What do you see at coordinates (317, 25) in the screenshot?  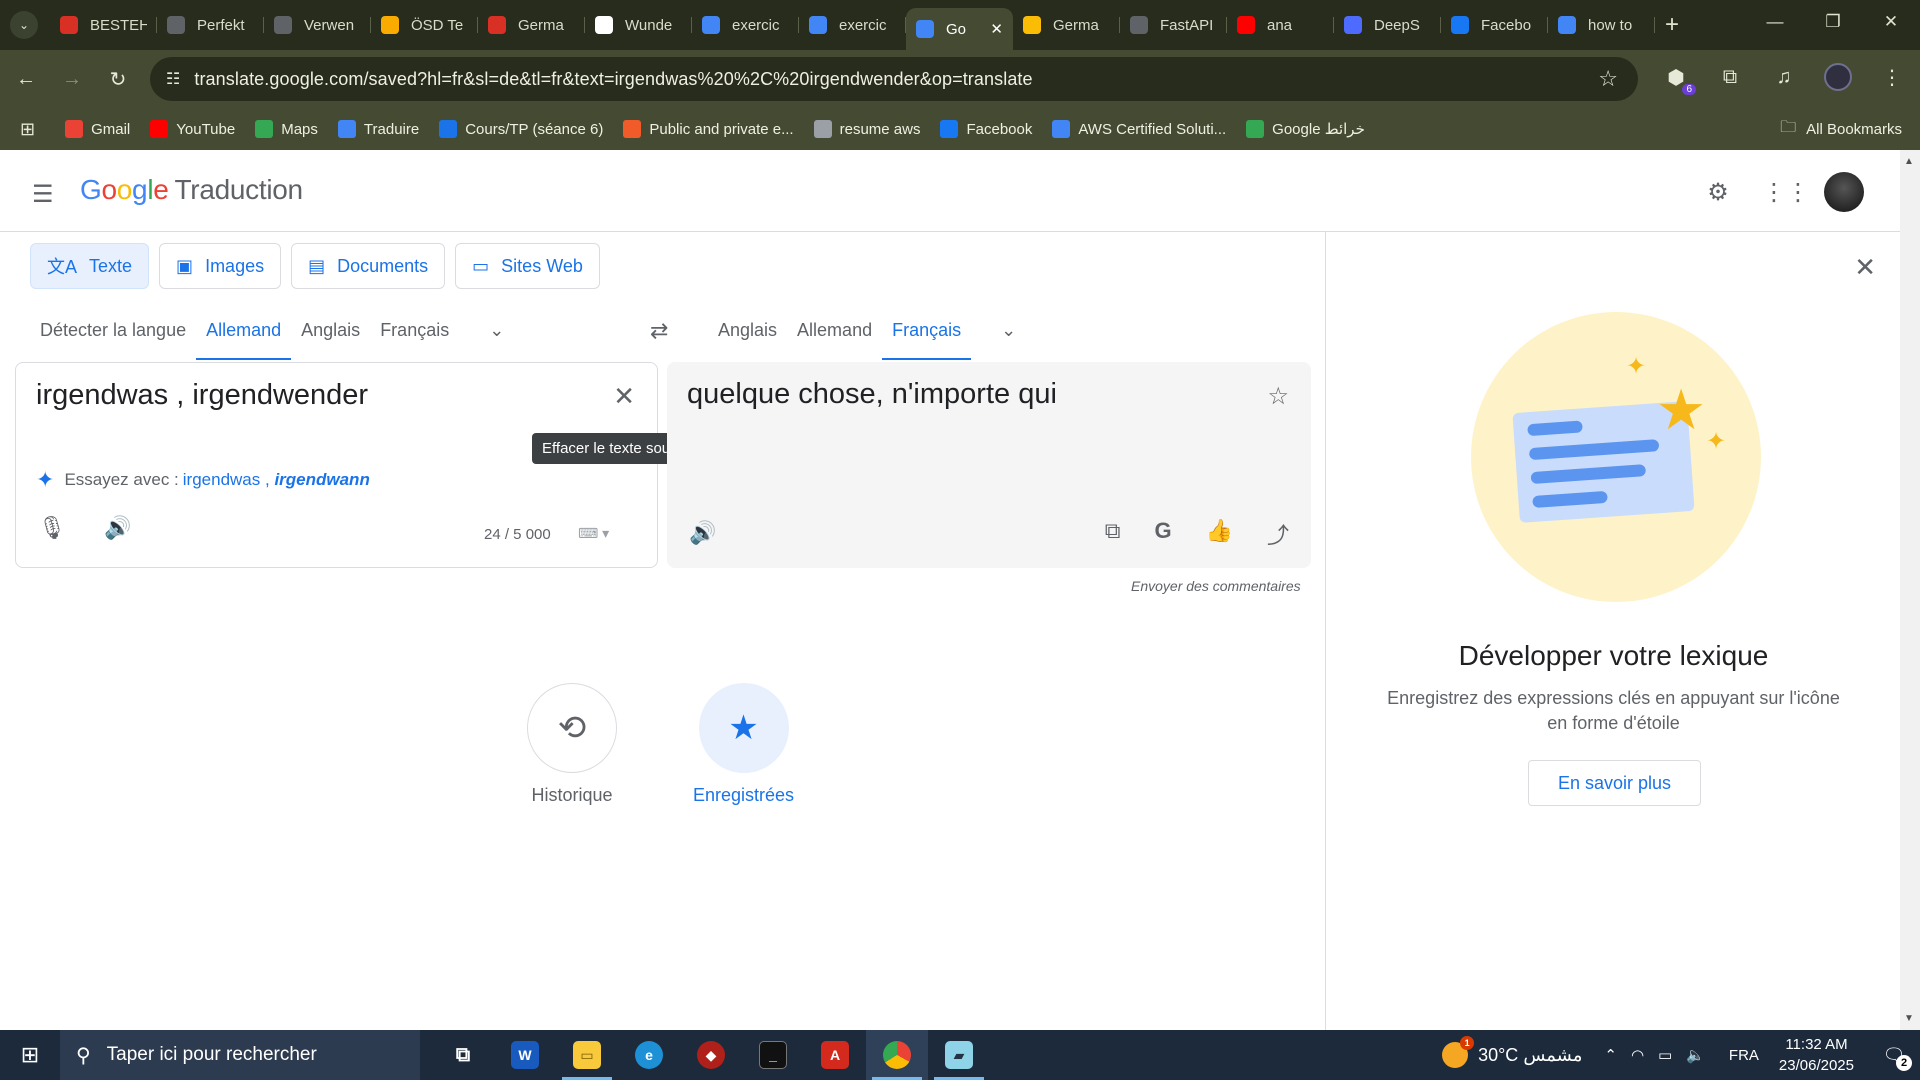 I see `browser-tab: Verwen` at bounding box center [317, 25].